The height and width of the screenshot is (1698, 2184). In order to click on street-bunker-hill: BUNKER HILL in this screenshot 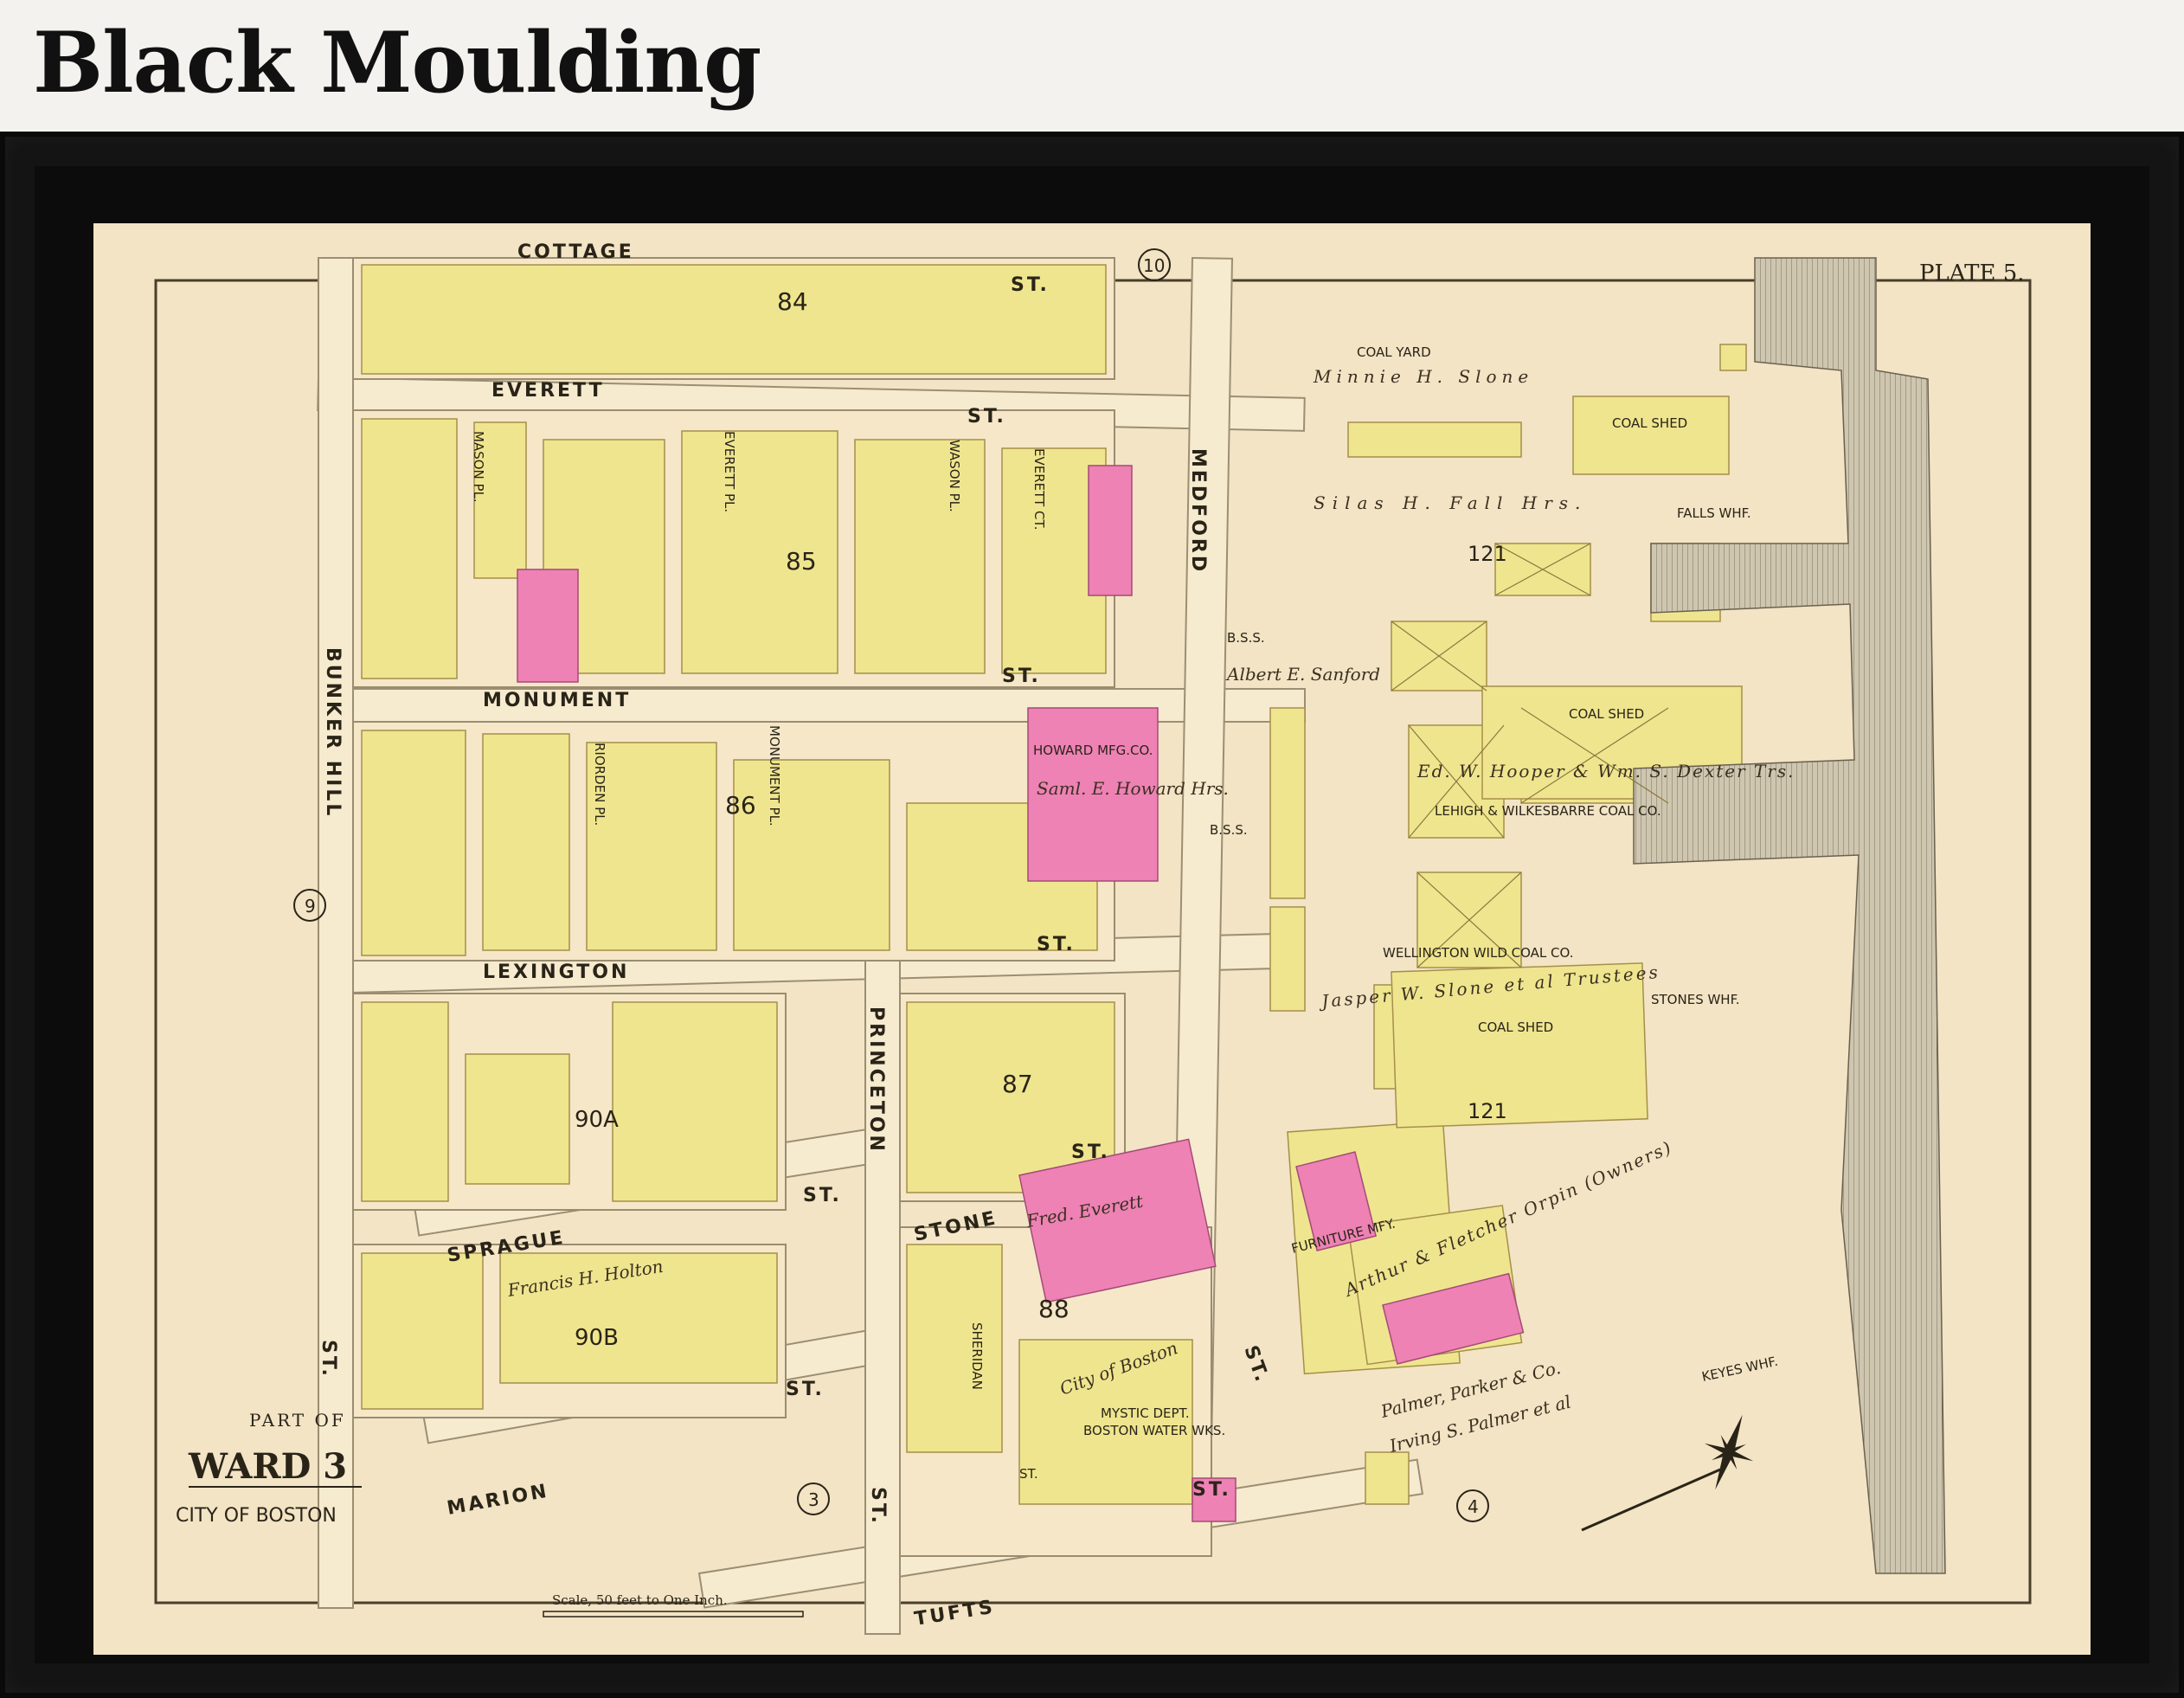, I will do `click(333, 732)`.